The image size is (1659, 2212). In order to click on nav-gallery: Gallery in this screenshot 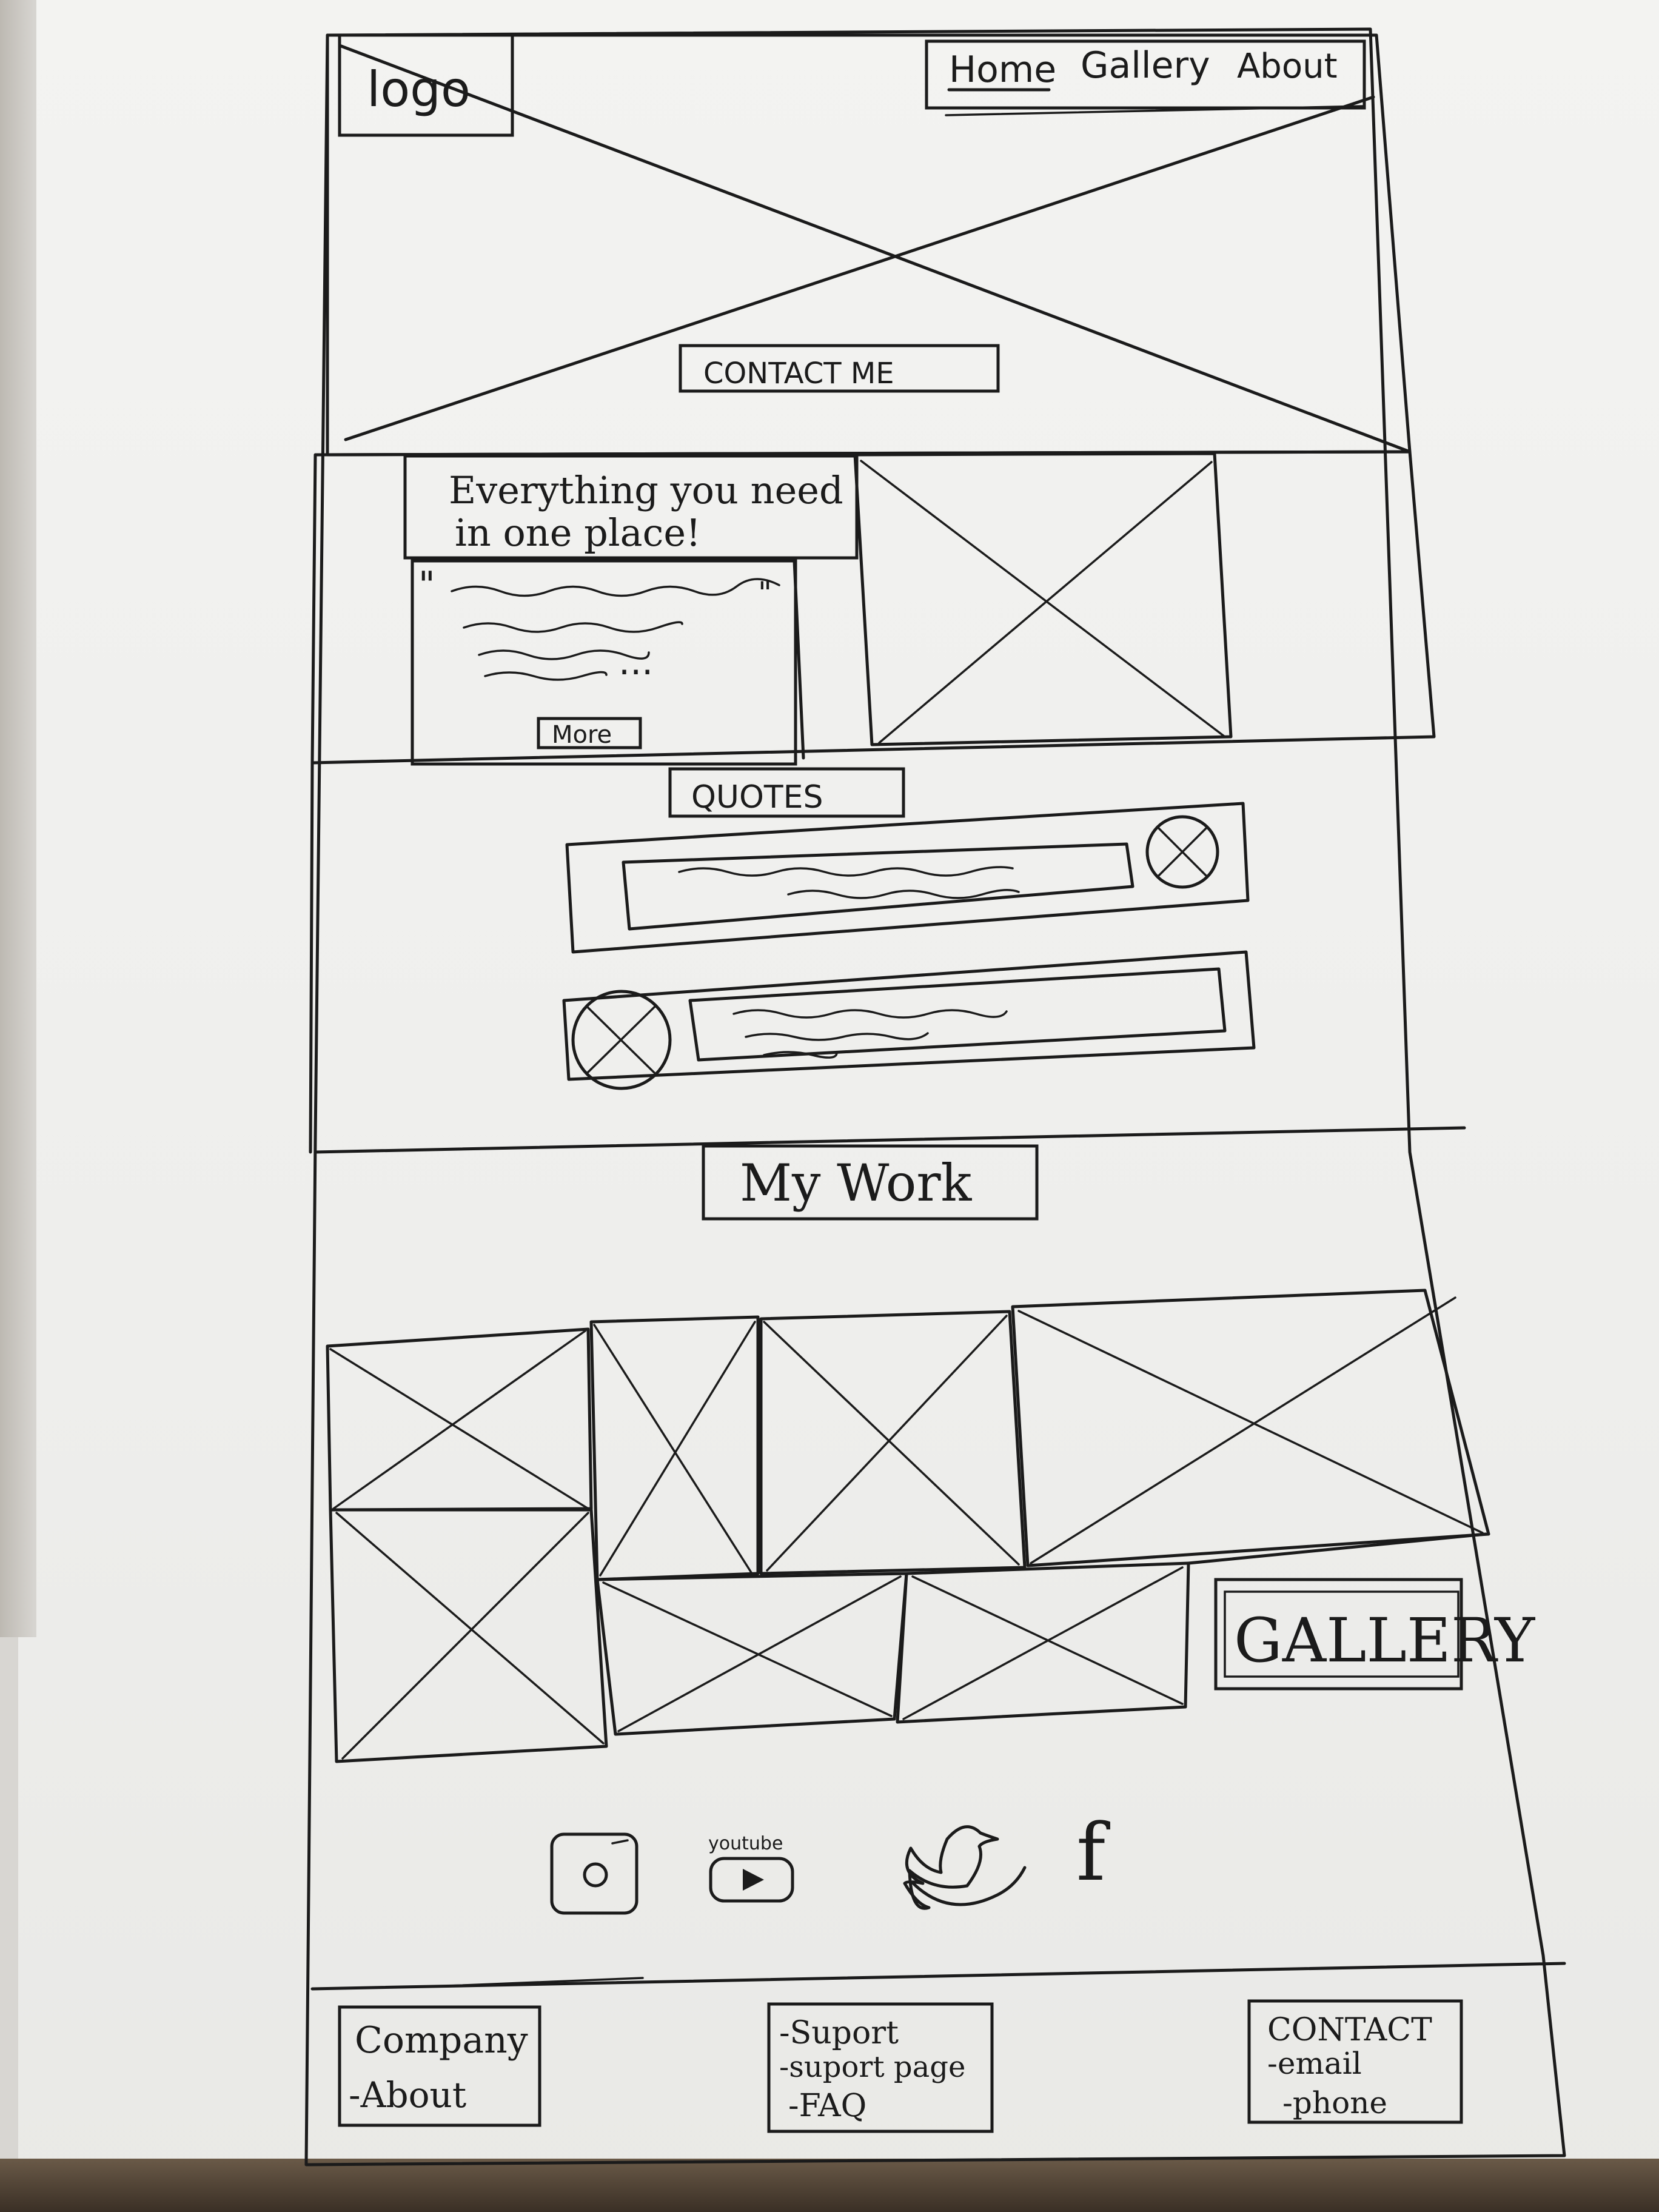, I will do `click(1145, 65)`.